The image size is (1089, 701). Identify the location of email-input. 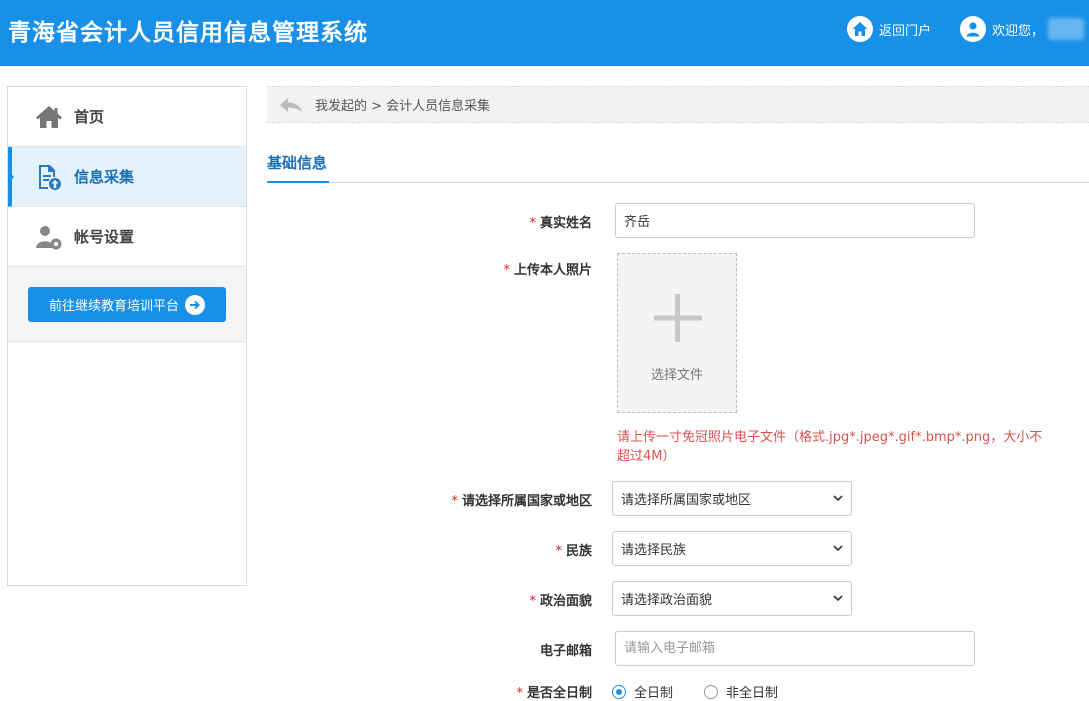
(795, 648).